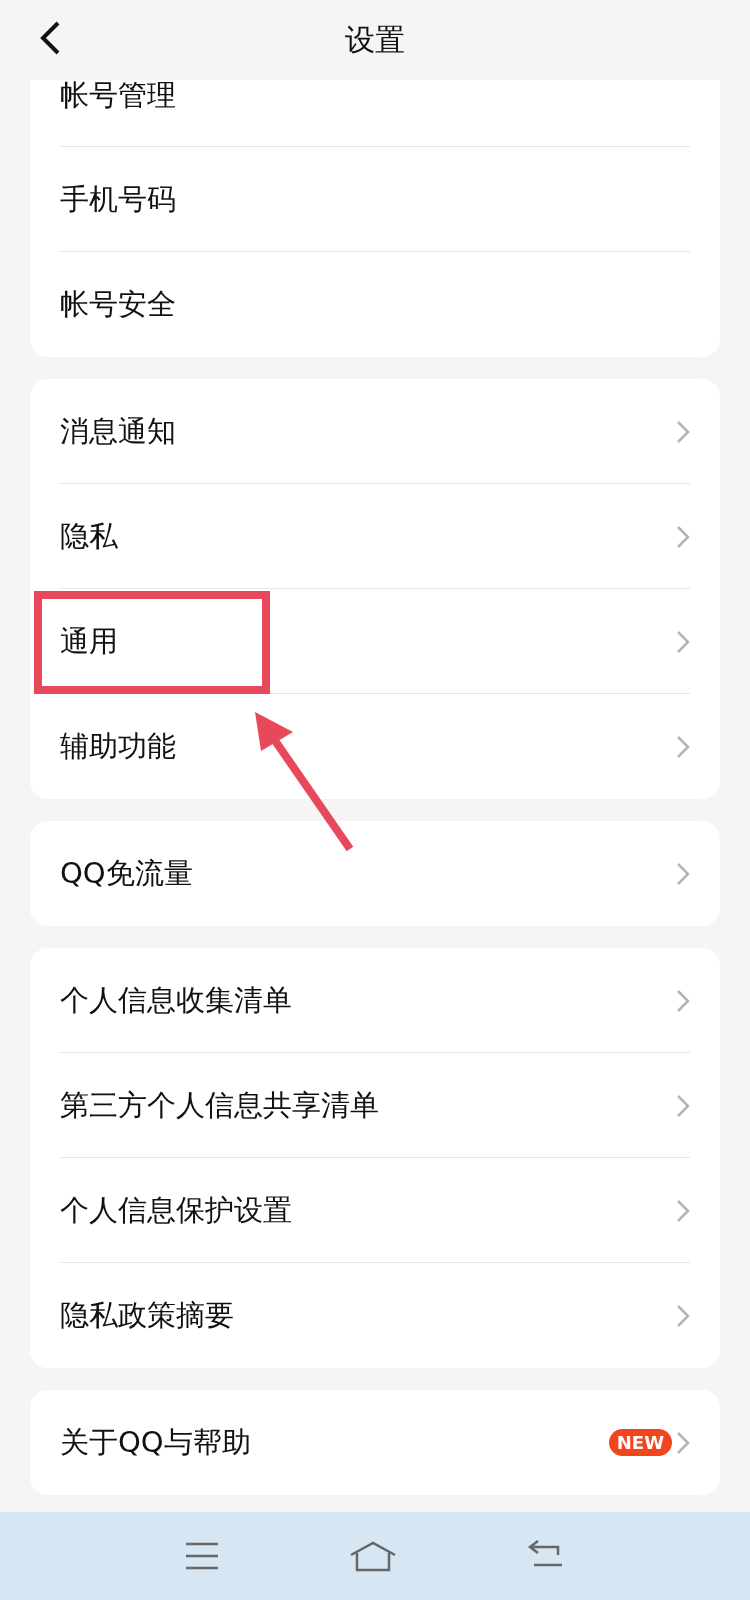 This screenshot has height=1600, width=750. Describe the element at coordinates (373, 1556) in the screenshot. I see `home-icon` at that location.